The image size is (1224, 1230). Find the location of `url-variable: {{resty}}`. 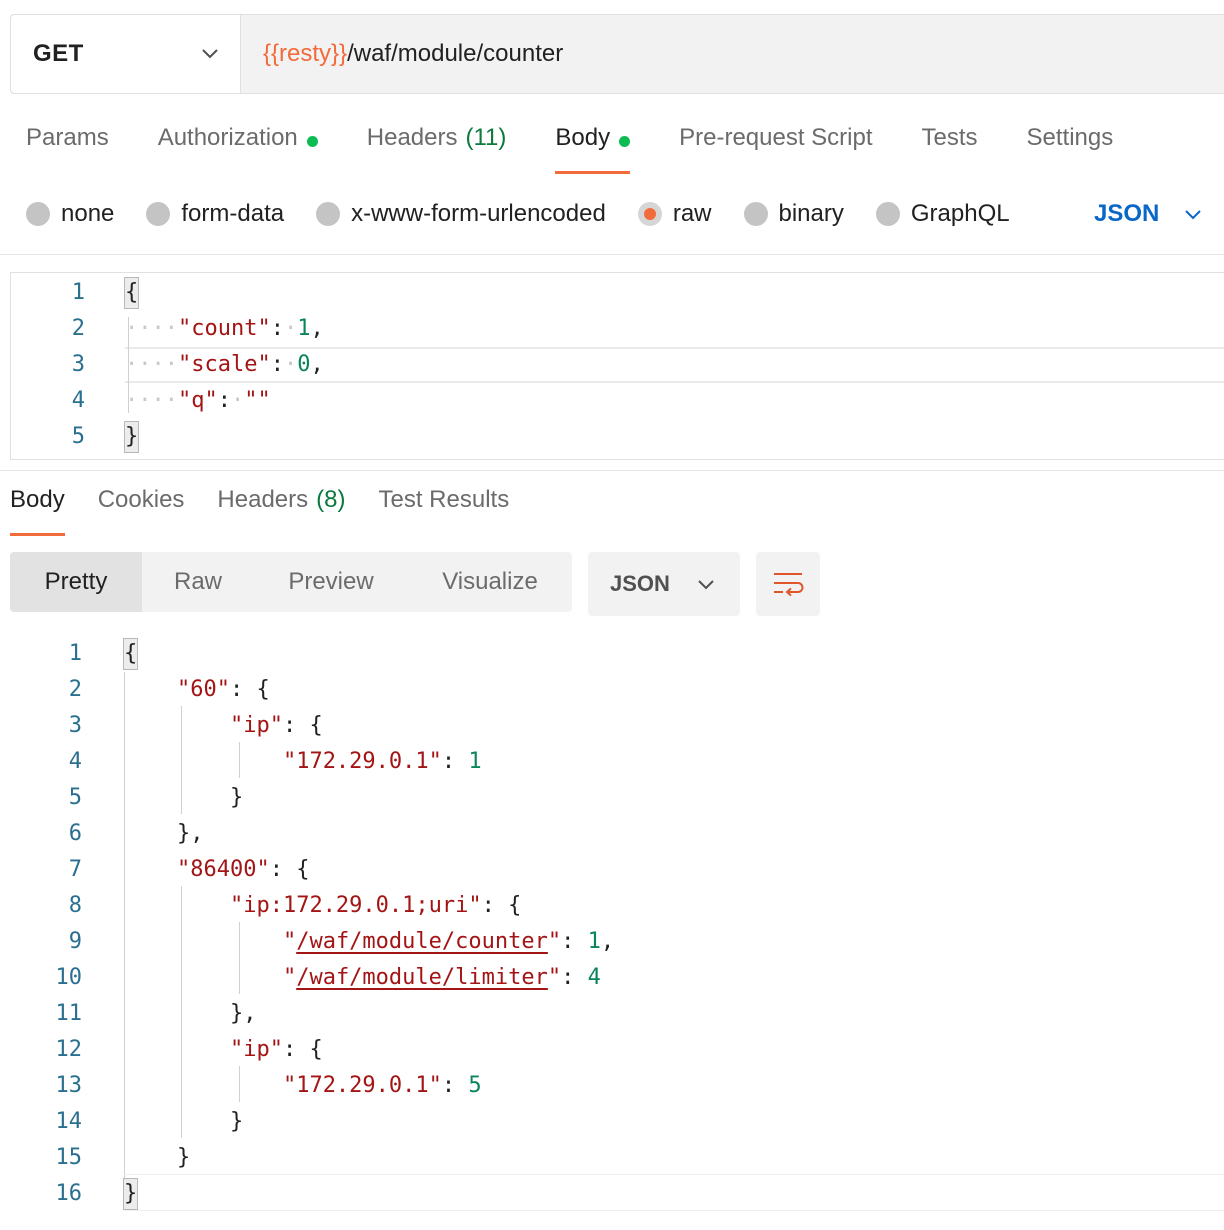

url-variable: {{resty}} is located at coordinates (305, 53).